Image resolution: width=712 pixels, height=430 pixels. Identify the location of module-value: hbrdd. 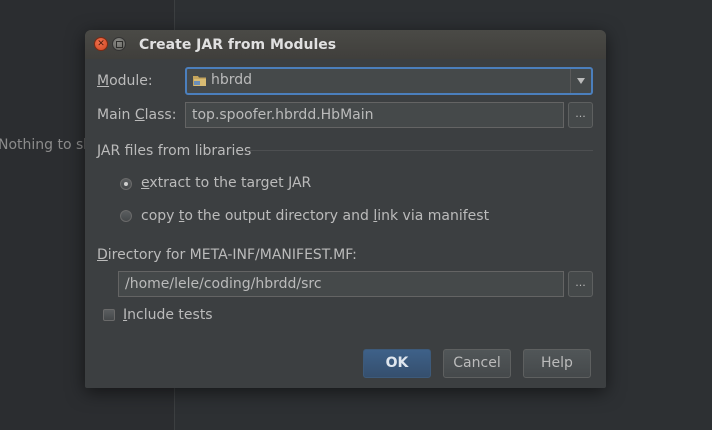
(232, 80).